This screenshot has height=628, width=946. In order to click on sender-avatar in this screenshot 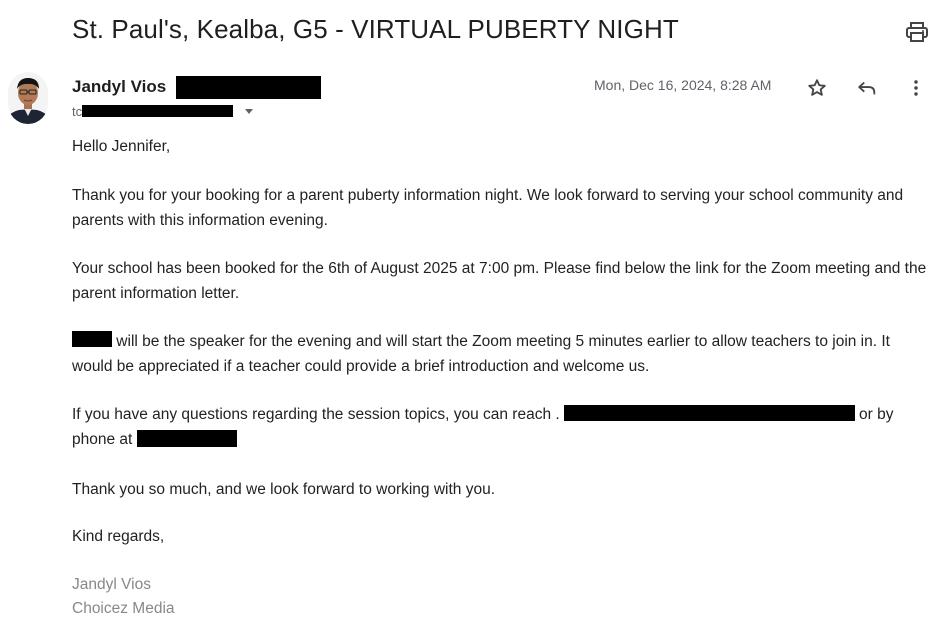, I will do `click(28, 98)`.